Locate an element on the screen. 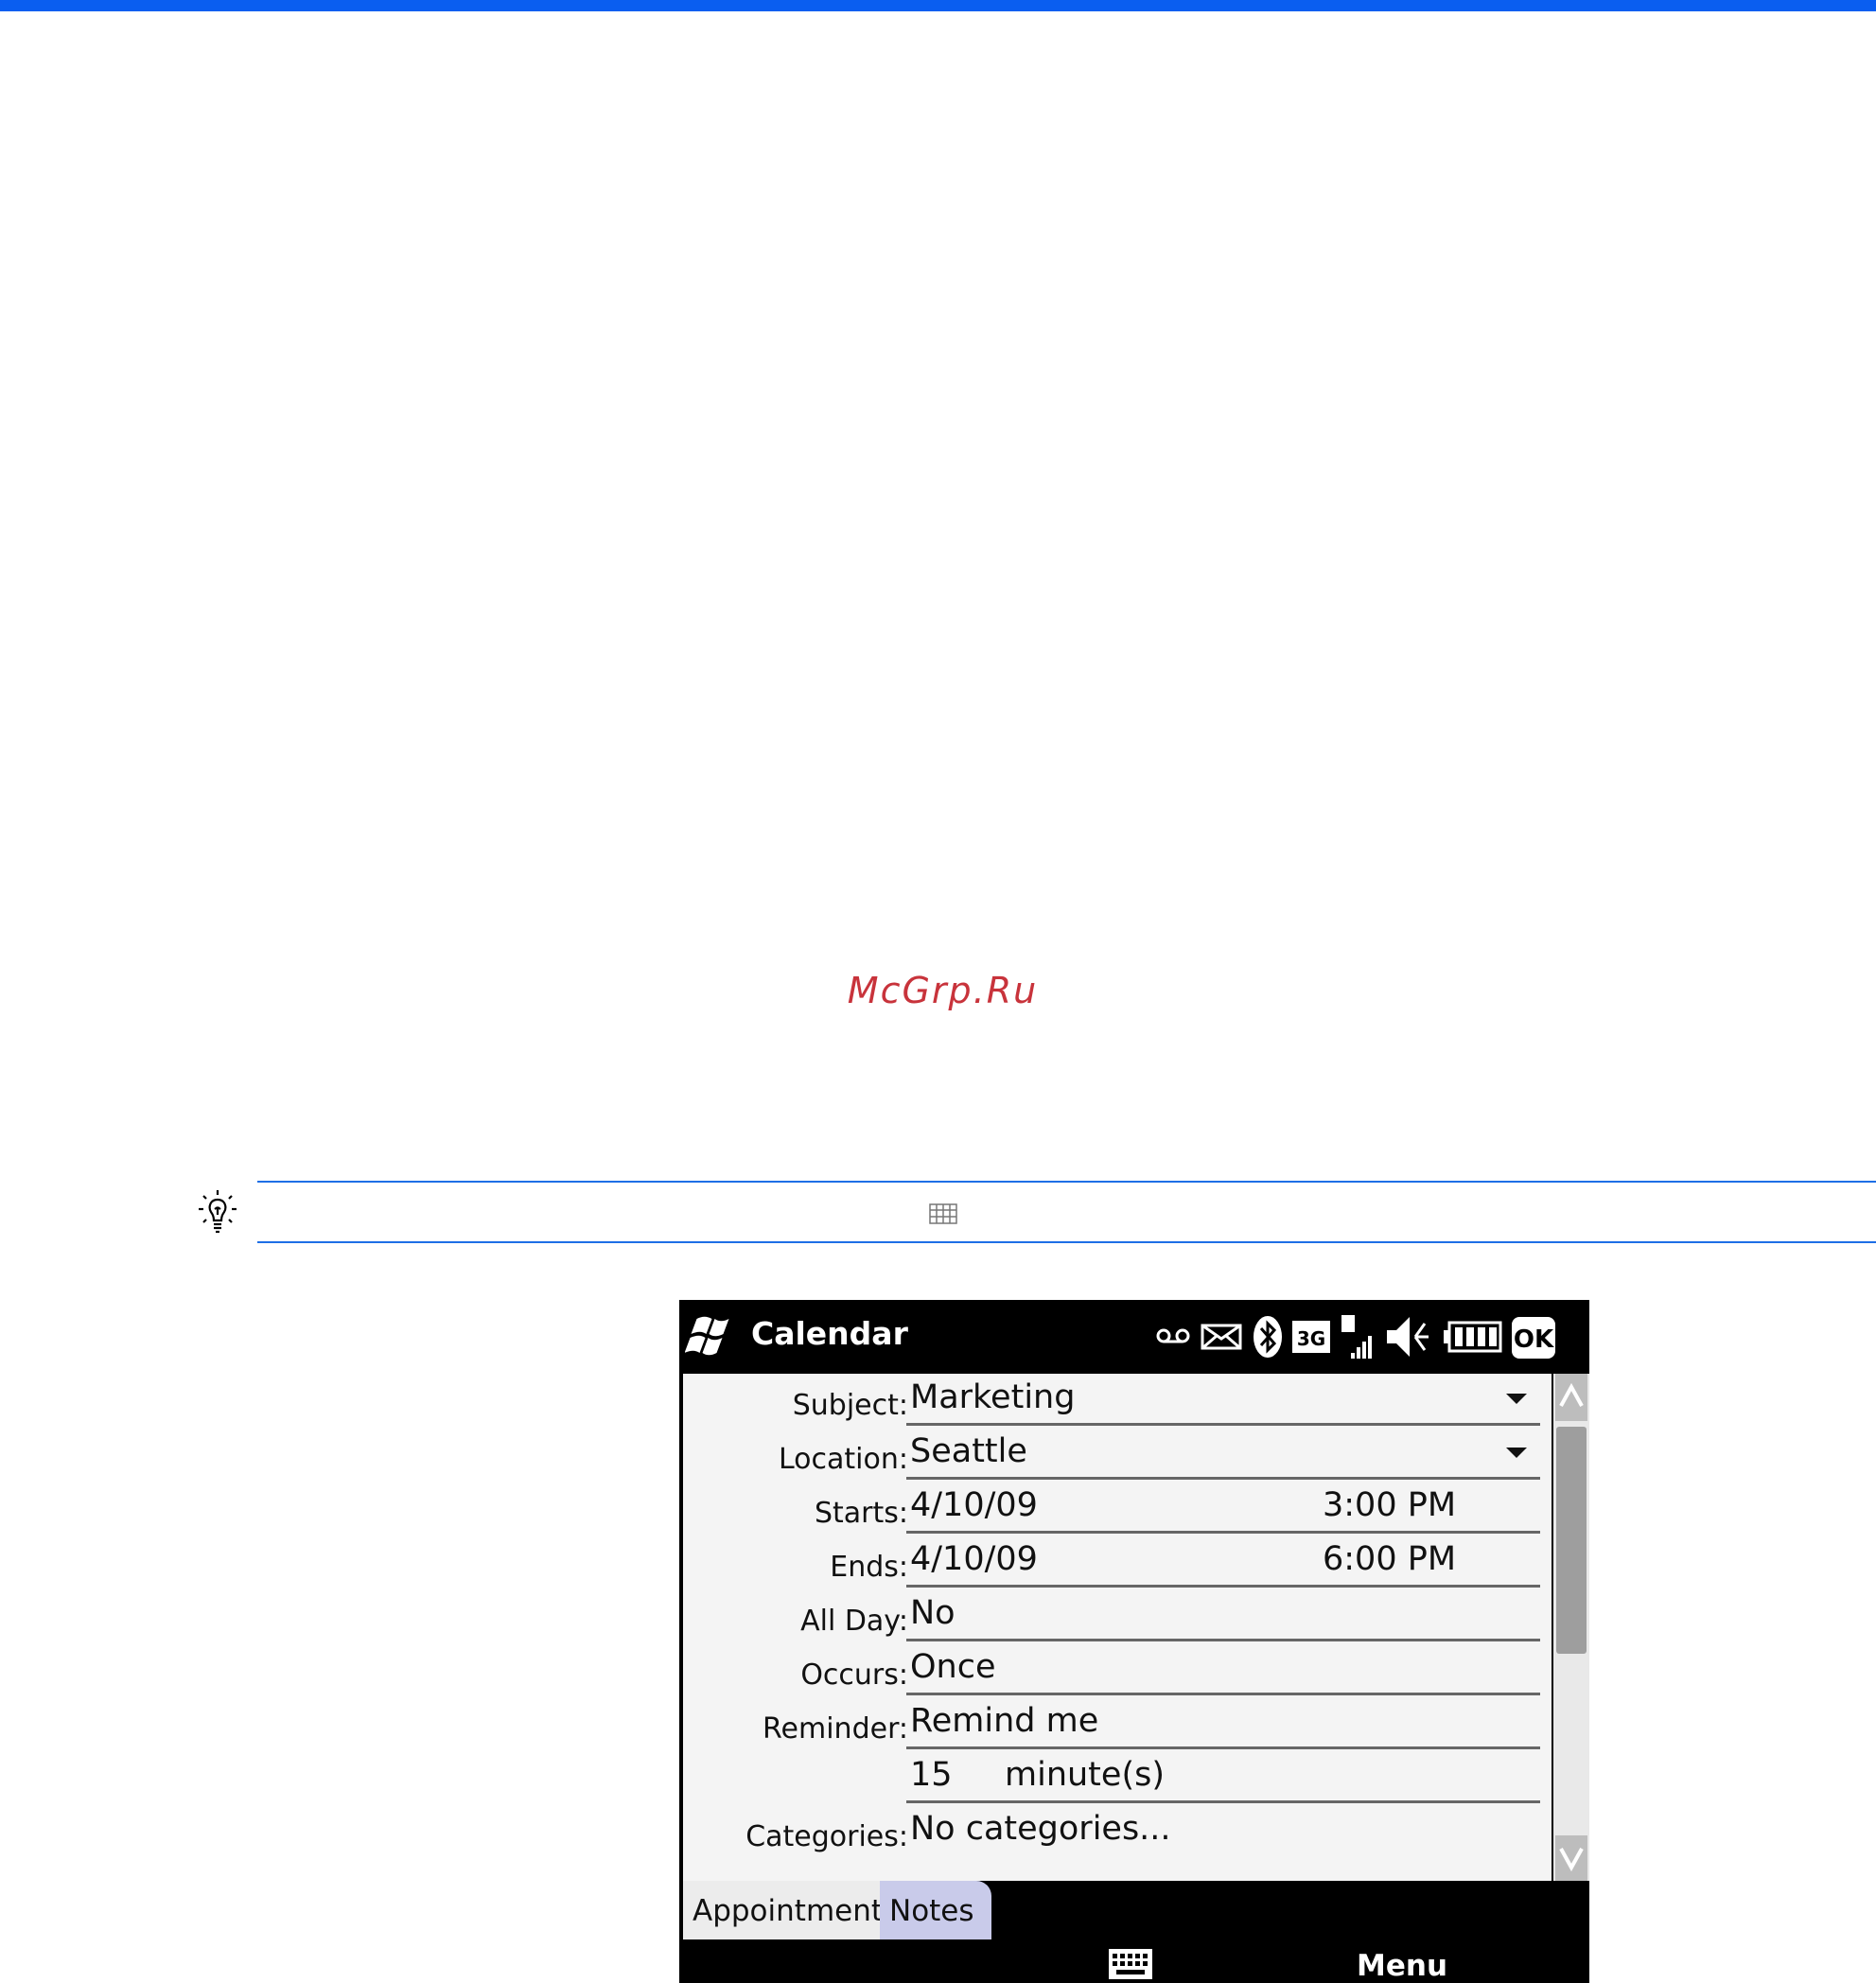  tip-bottom-rule is located at coordinates (1066, 1242).